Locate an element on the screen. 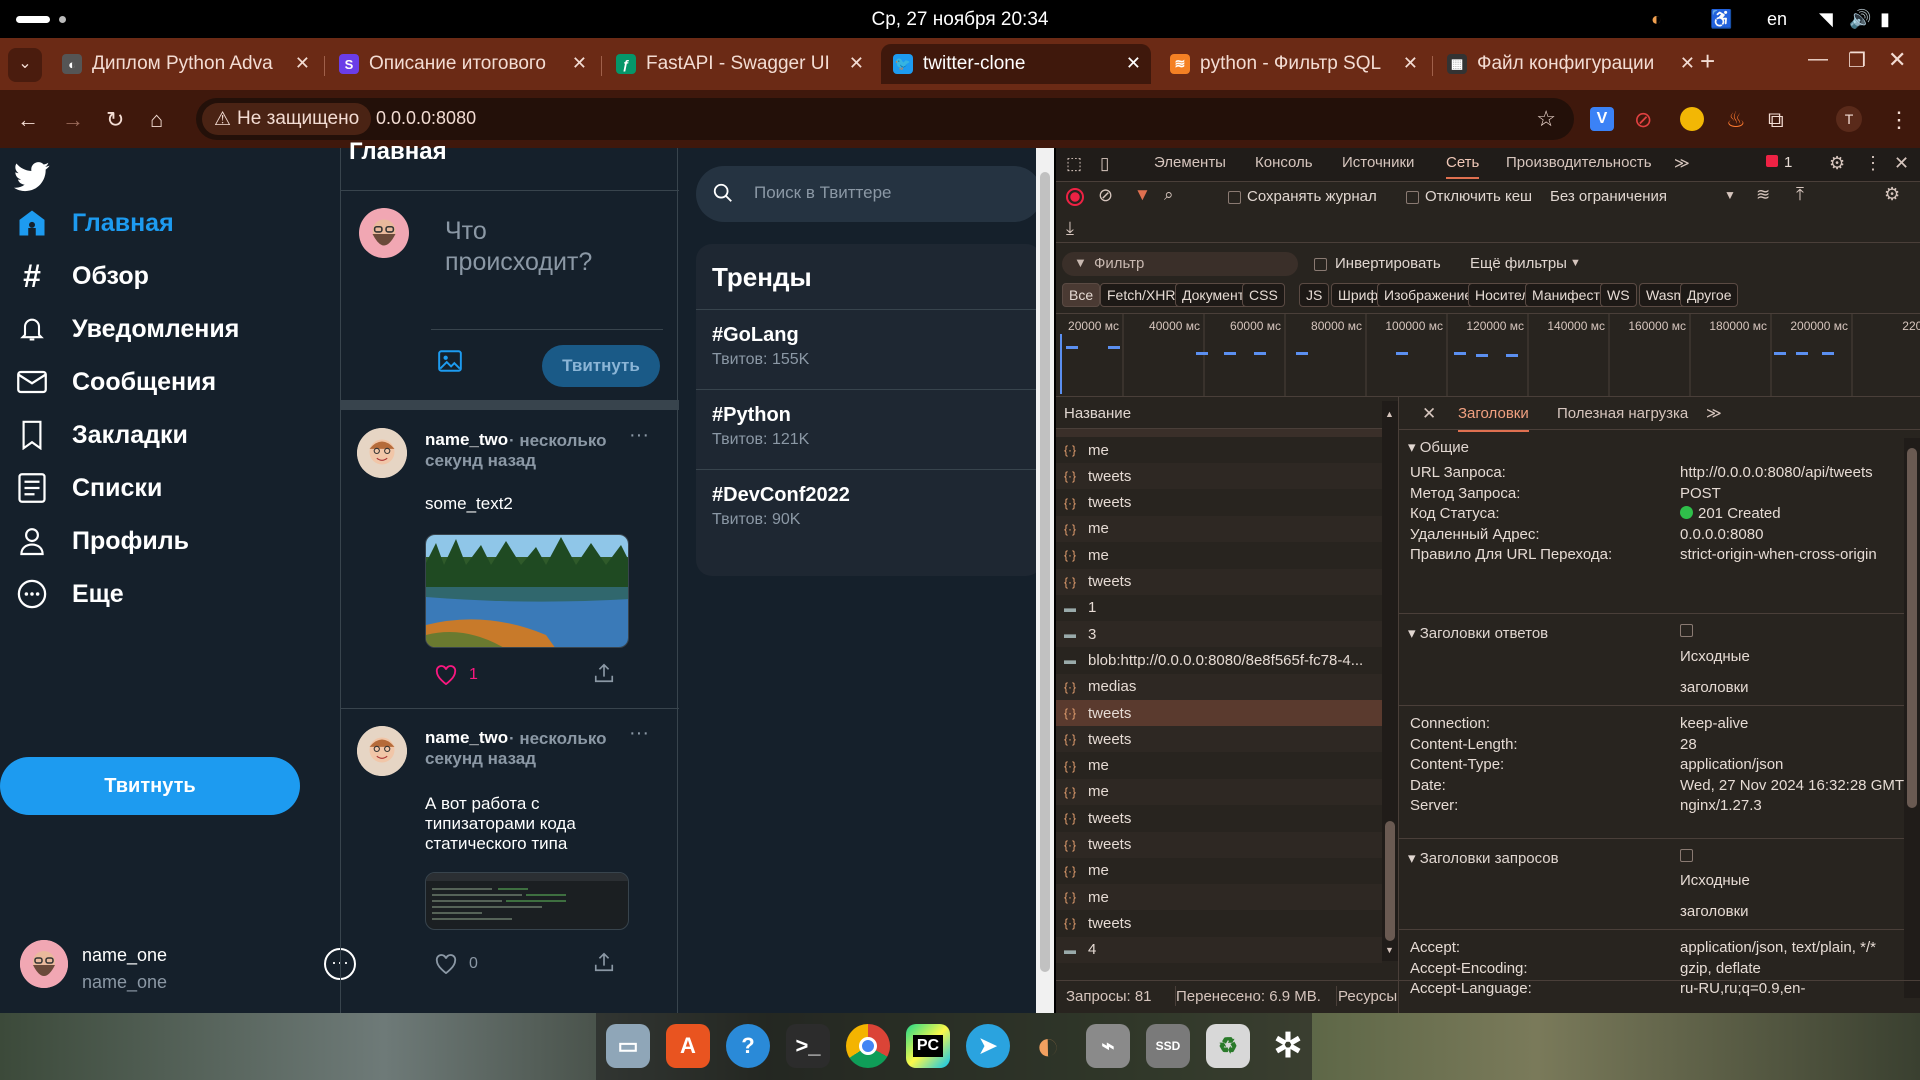 The width and height of the screenshot is (1920, 1080). usb-drive-icon: ⌁ is located at coordinates (1108, 1046).